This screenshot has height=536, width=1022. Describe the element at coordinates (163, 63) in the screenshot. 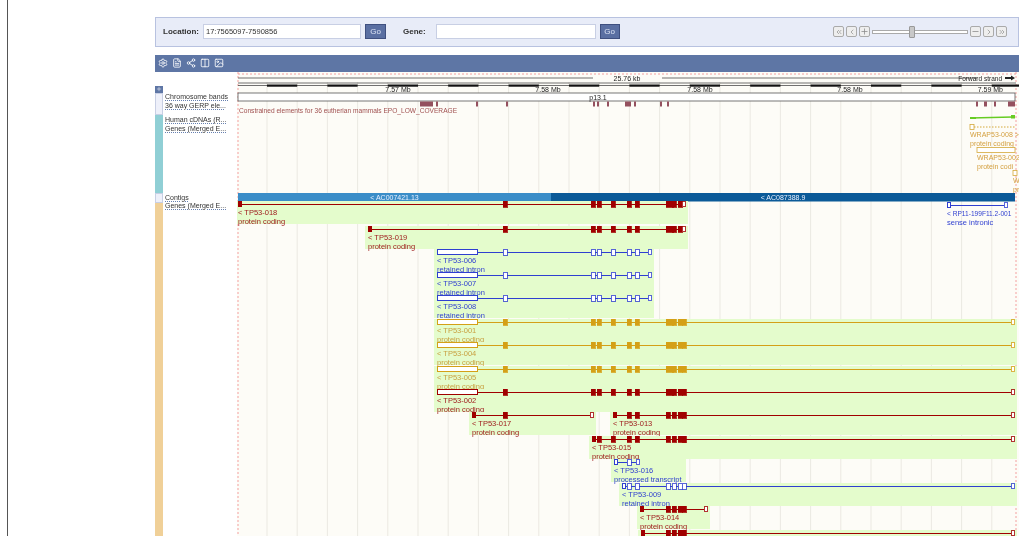

I see `settings-icon` at that location.